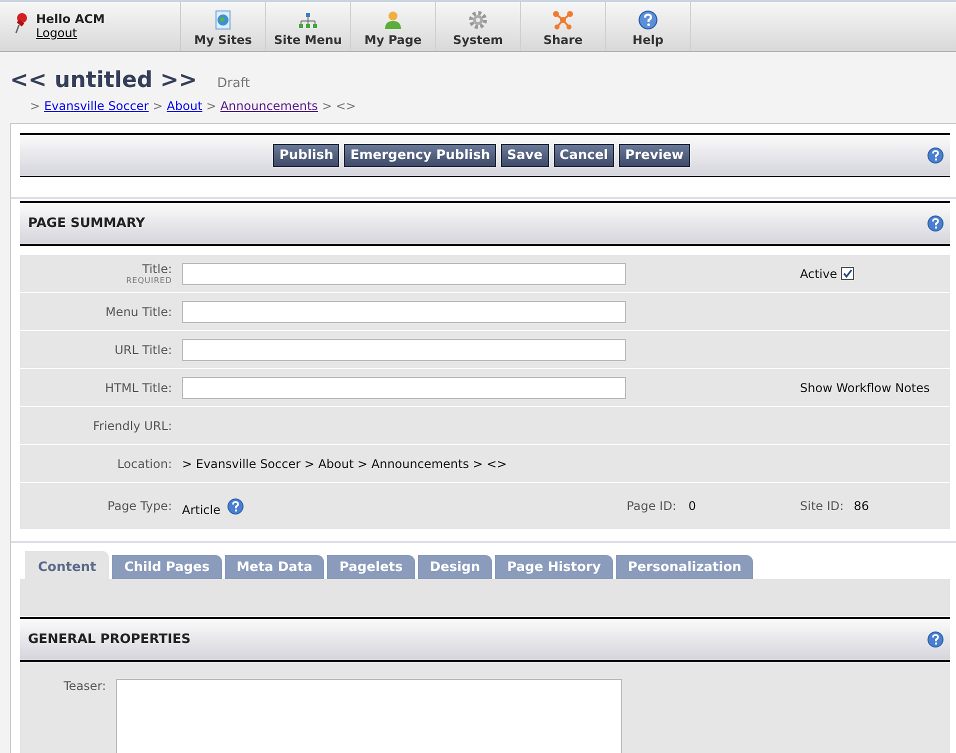 The width and height of the screenshot is (956, 753). What do you see at coordinates (651, 506) in the screenshot?
I see `field-label: Page ID:` at bounding box center [651, 506].